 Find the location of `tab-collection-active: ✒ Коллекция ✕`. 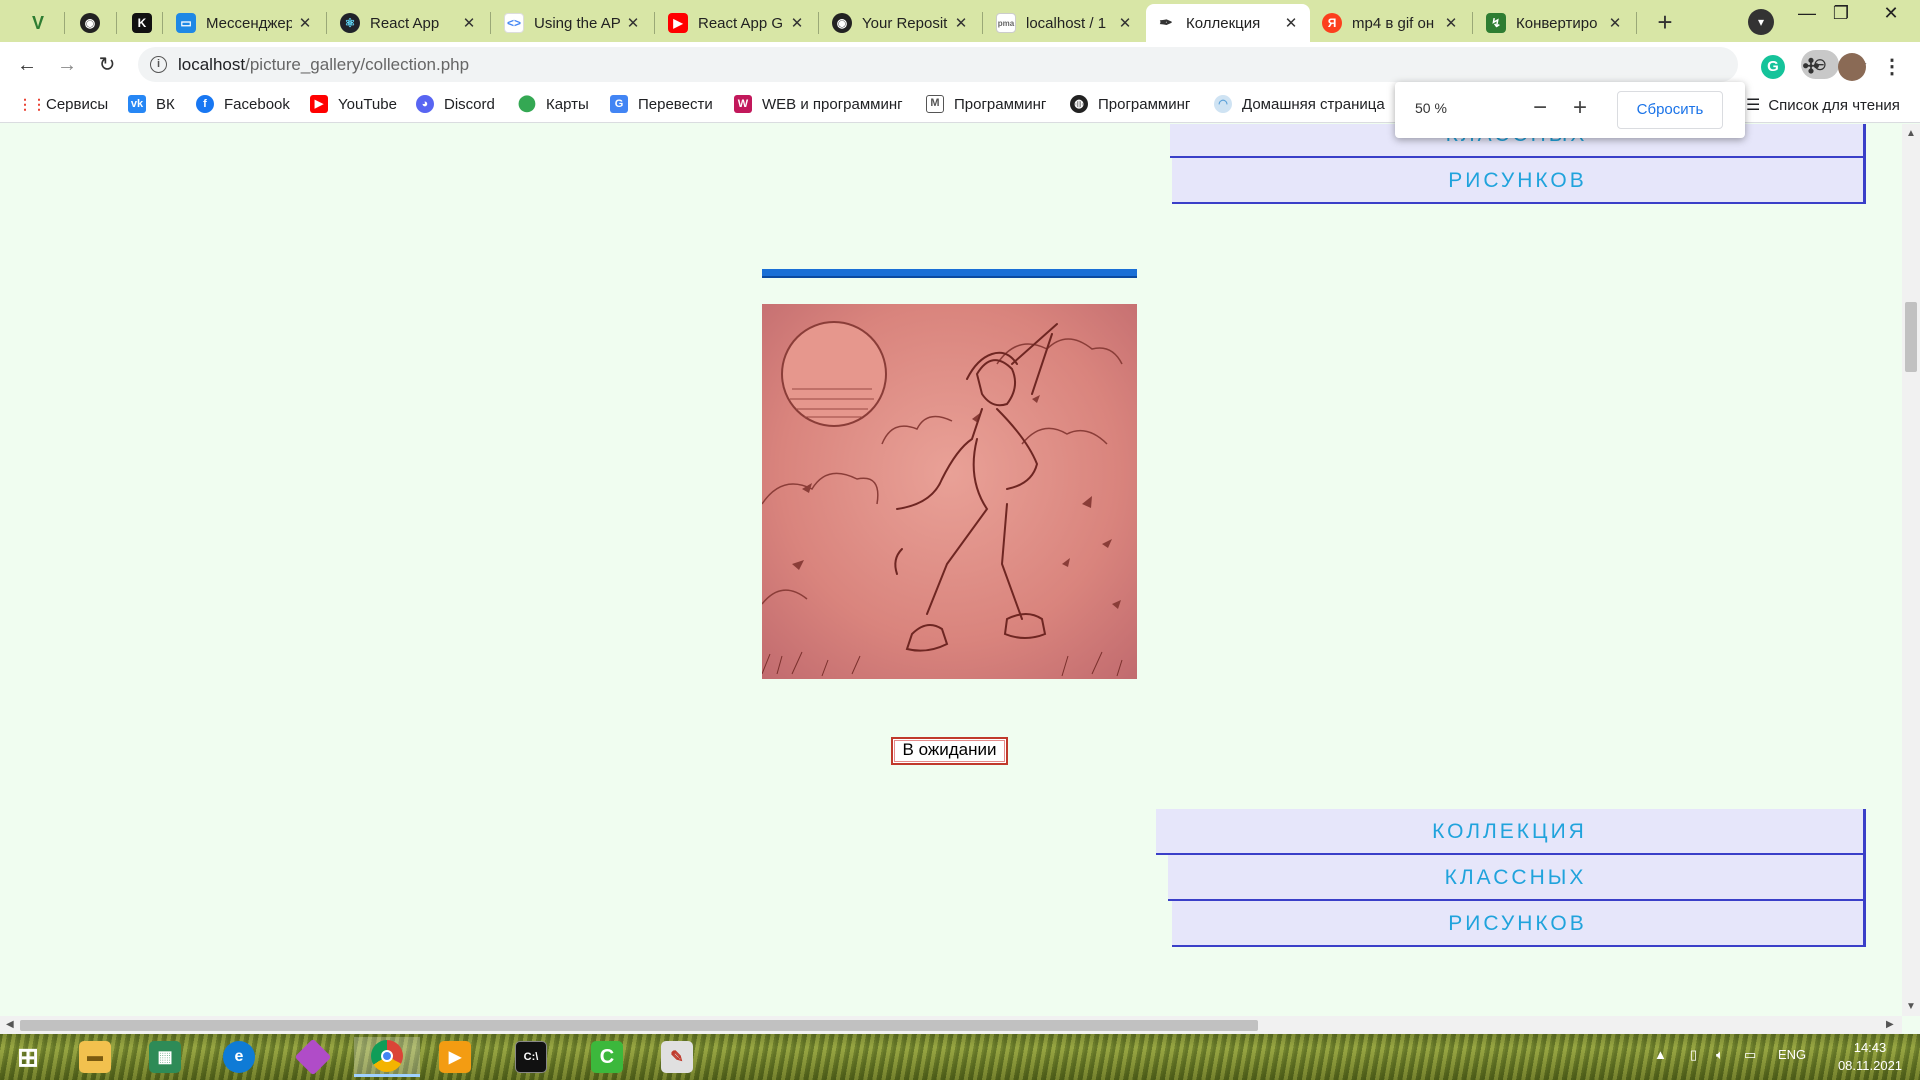

tab-collection-active: ✒ Коллекция ✕ is located at coordinates (1228, 23).